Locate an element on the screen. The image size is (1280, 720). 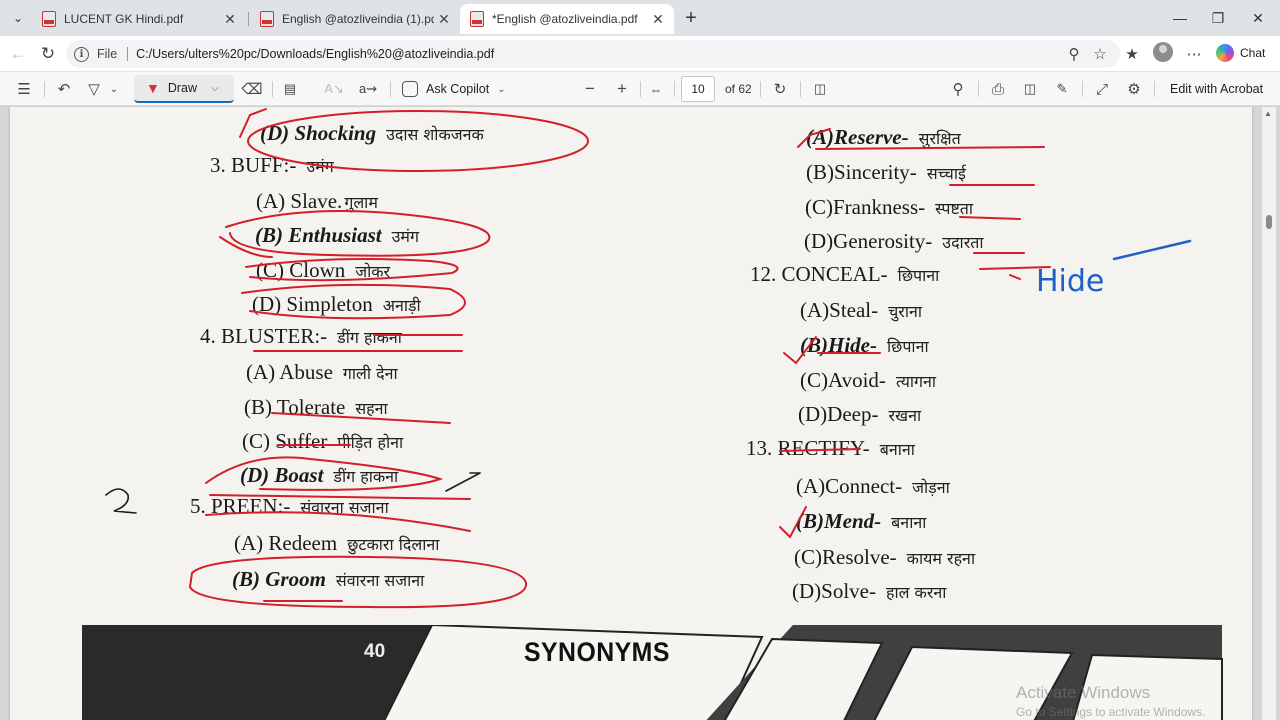
read-aloud-icon: a⇝ is located at coordinates (368, 89).